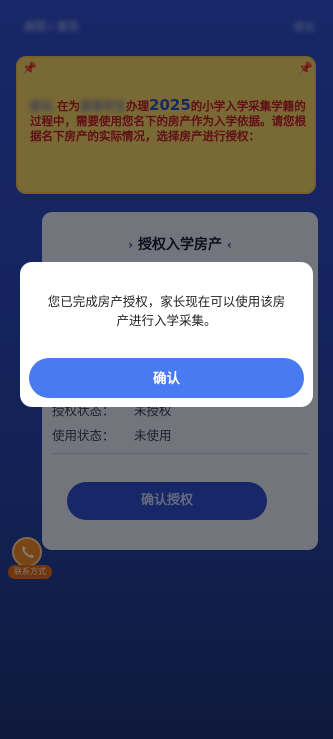  I want to click on dialog-message: 您已完成房产授权，家长现在可以使用该房产进行入学采集。, so click(166, 311).